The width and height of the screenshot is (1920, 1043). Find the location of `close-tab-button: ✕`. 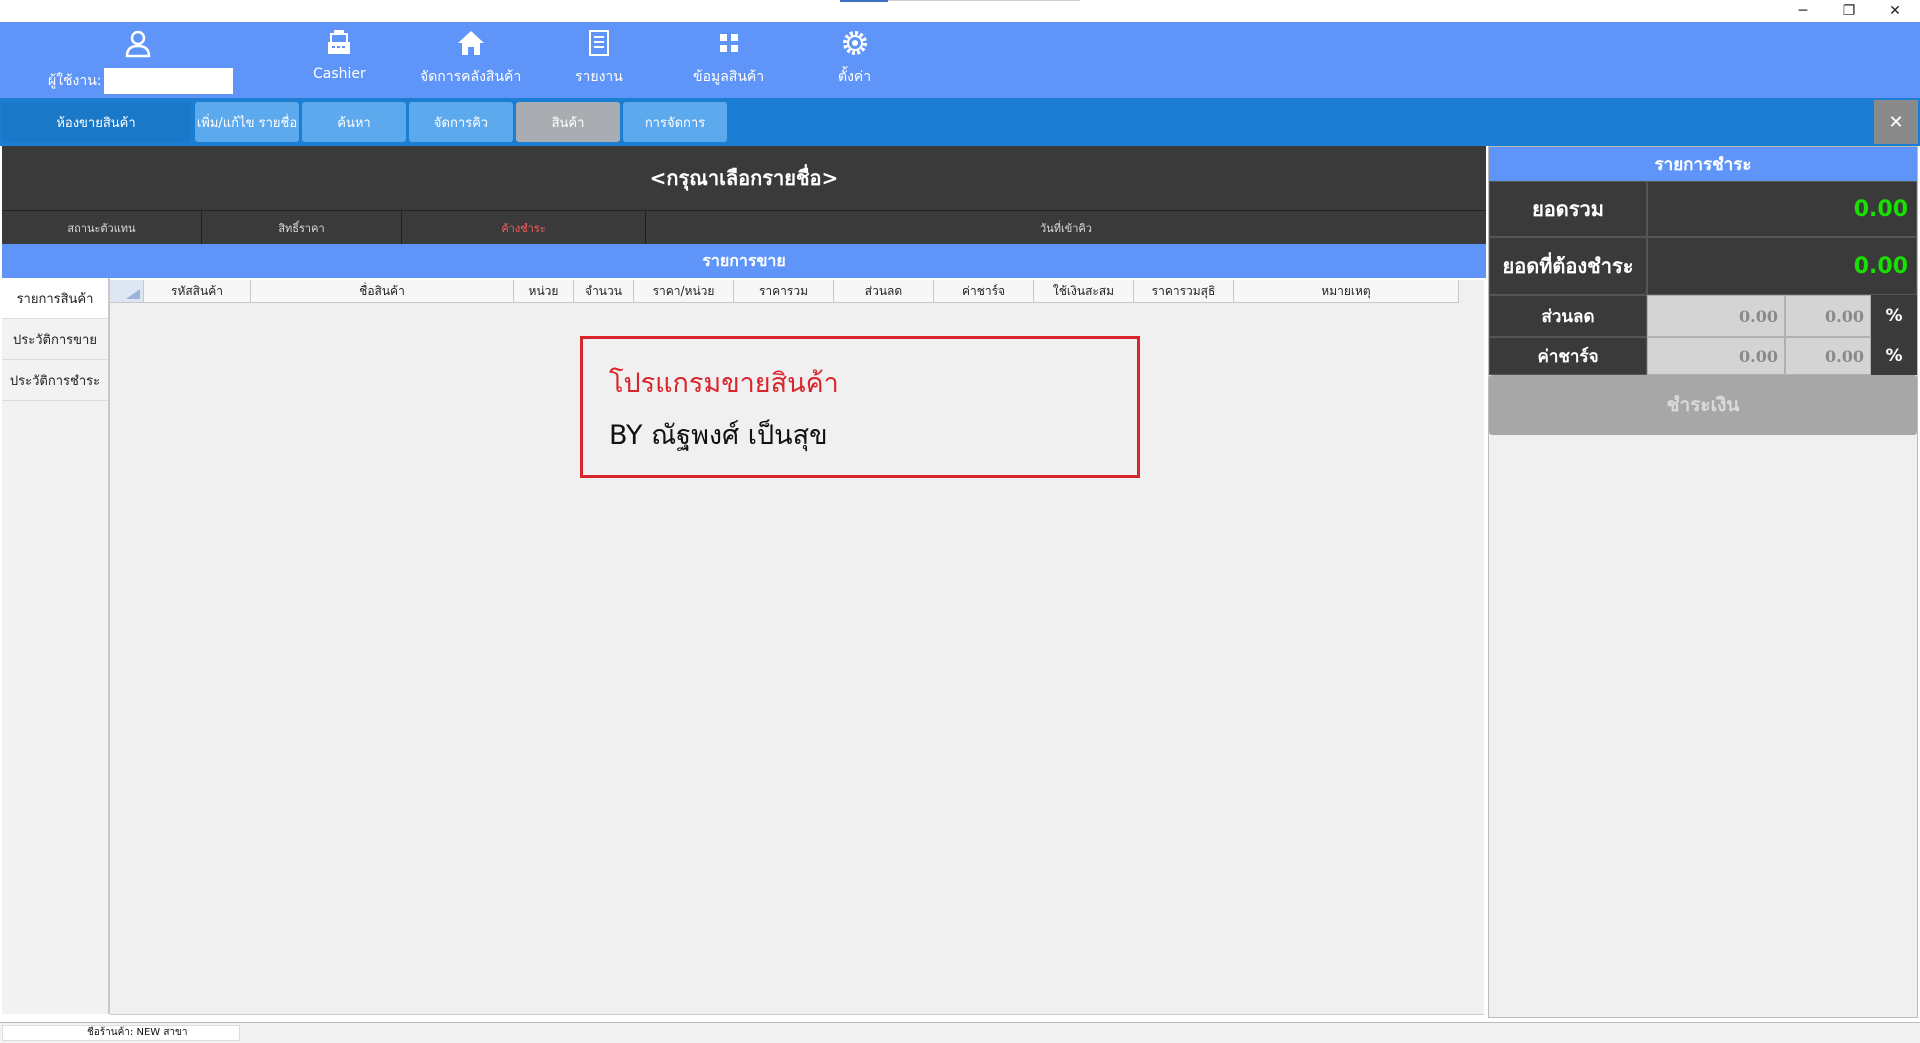

close-tab-button: ✕ is located at coordinates (1896, 122).